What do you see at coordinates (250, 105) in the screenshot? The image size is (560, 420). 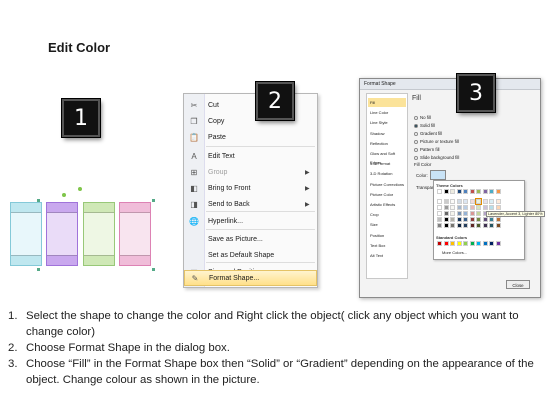 I see `menu-item-cut: ✂ Cut` at bounding box center [250, 105].